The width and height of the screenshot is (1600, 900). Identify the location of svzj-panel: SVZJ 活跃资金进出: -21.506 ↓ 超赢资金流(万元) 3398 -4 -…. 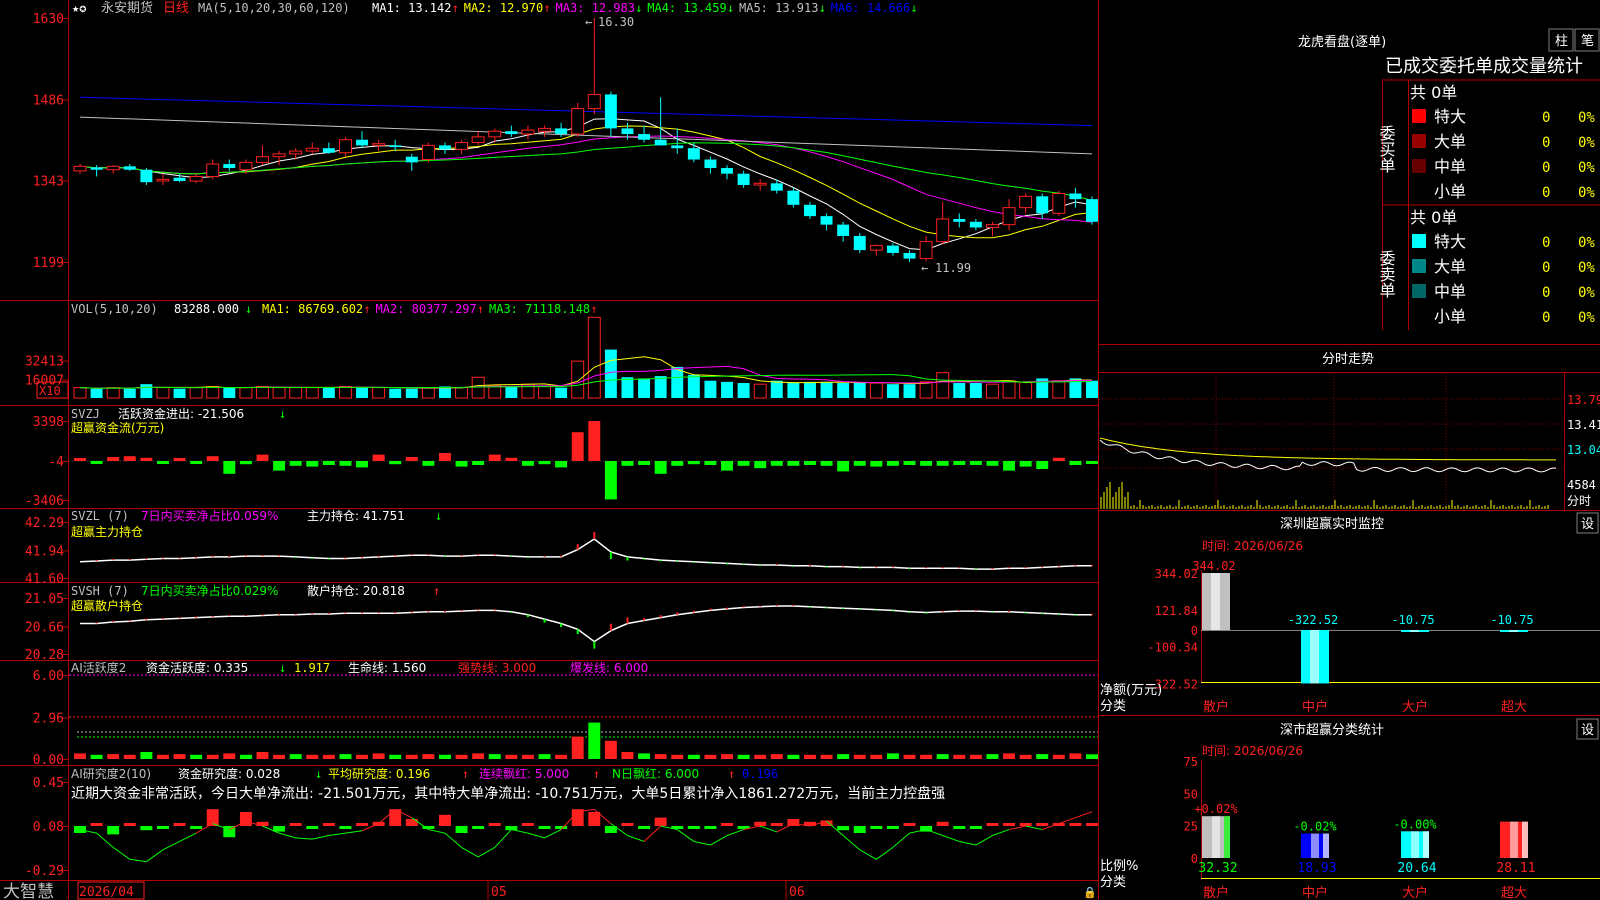
(561, 457).